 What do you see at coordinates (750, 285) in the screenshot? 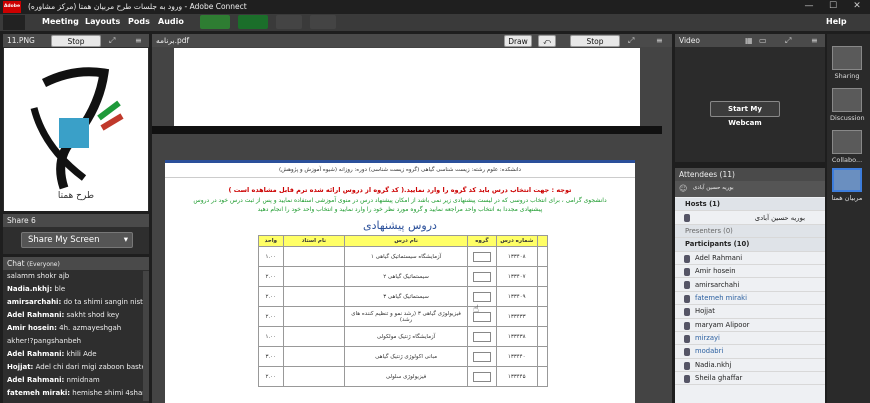
I see `attendee-row: amirsarchahi` at bounding box center [750, 285].